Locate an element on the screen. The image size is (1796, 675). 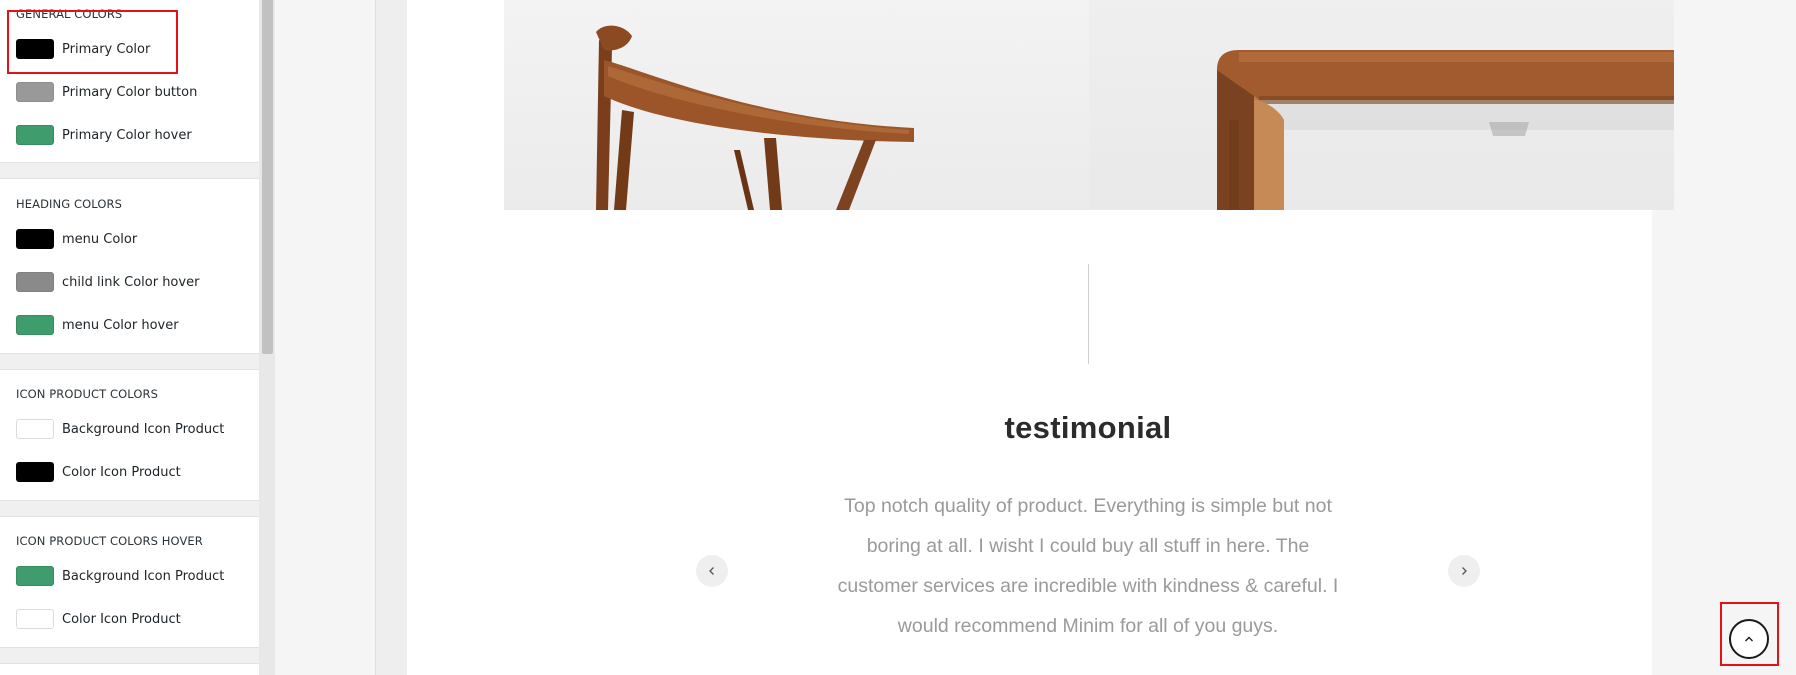
color-setting-bg-icon-product: Background Icon Product is located at coordinates (120, 429).